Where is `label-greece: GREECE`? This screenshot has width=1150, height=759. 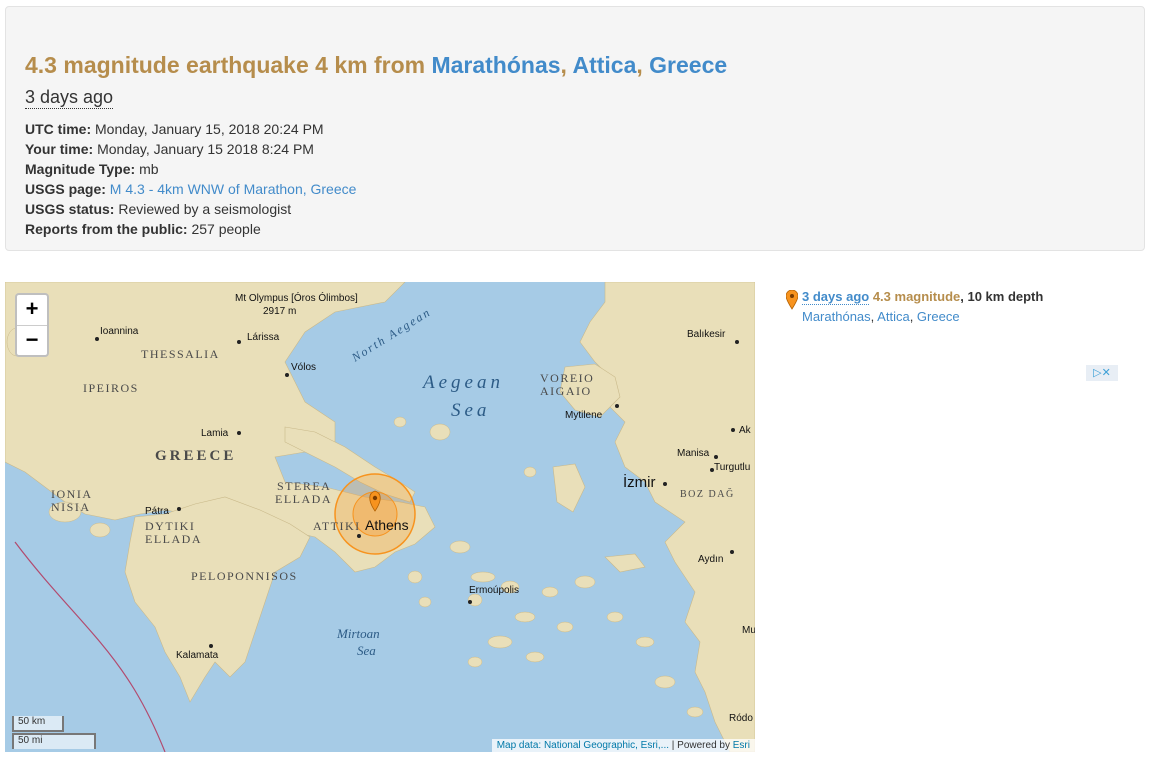
label-greece: GREECE is located at coordinates (195, 456).